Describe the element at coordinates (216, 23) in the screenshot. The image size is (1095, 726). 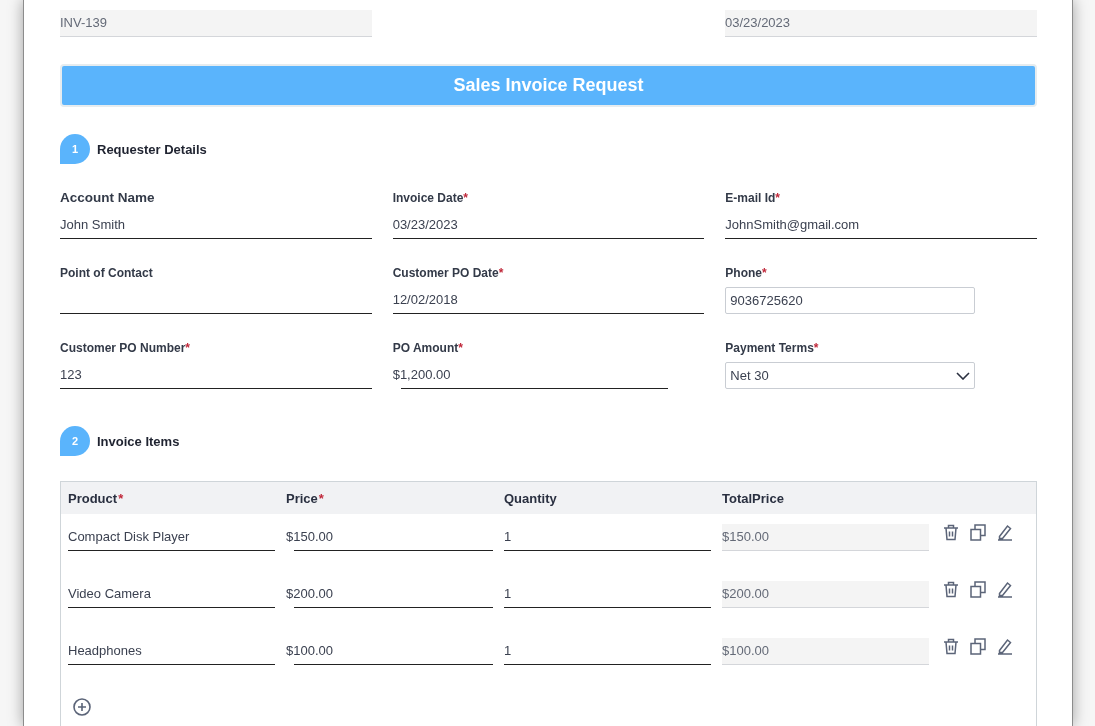
I see `readonly-field: INV-139` at that location.